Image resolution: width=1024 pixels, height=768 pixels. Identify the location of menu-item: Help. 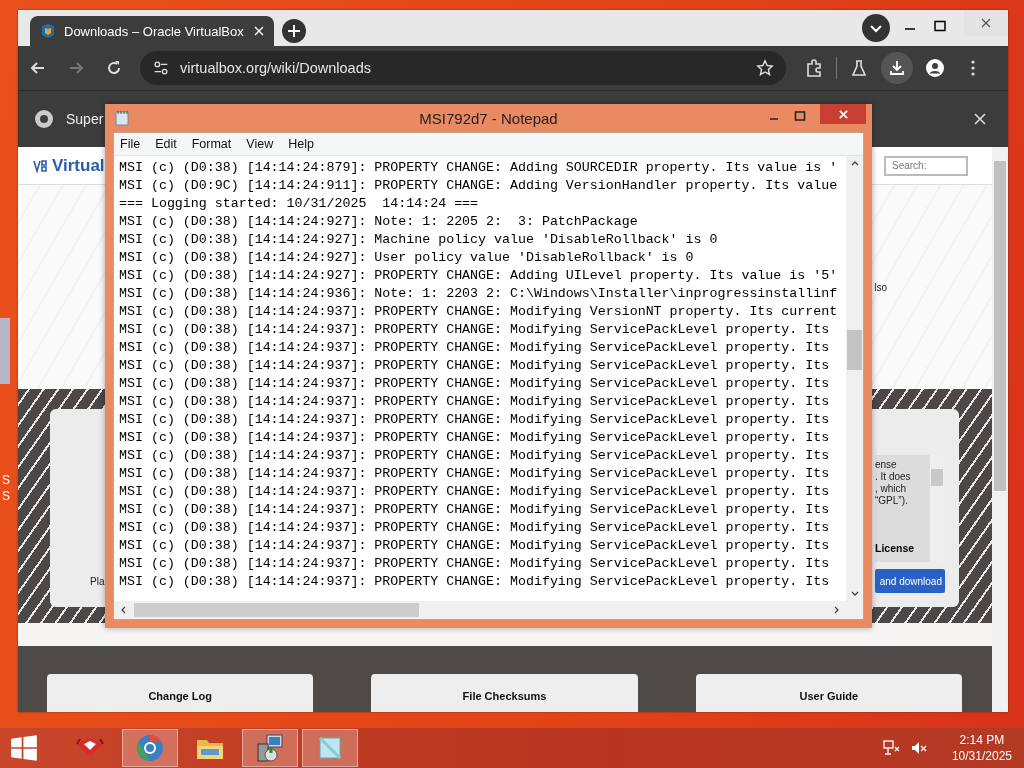
(301, 144).